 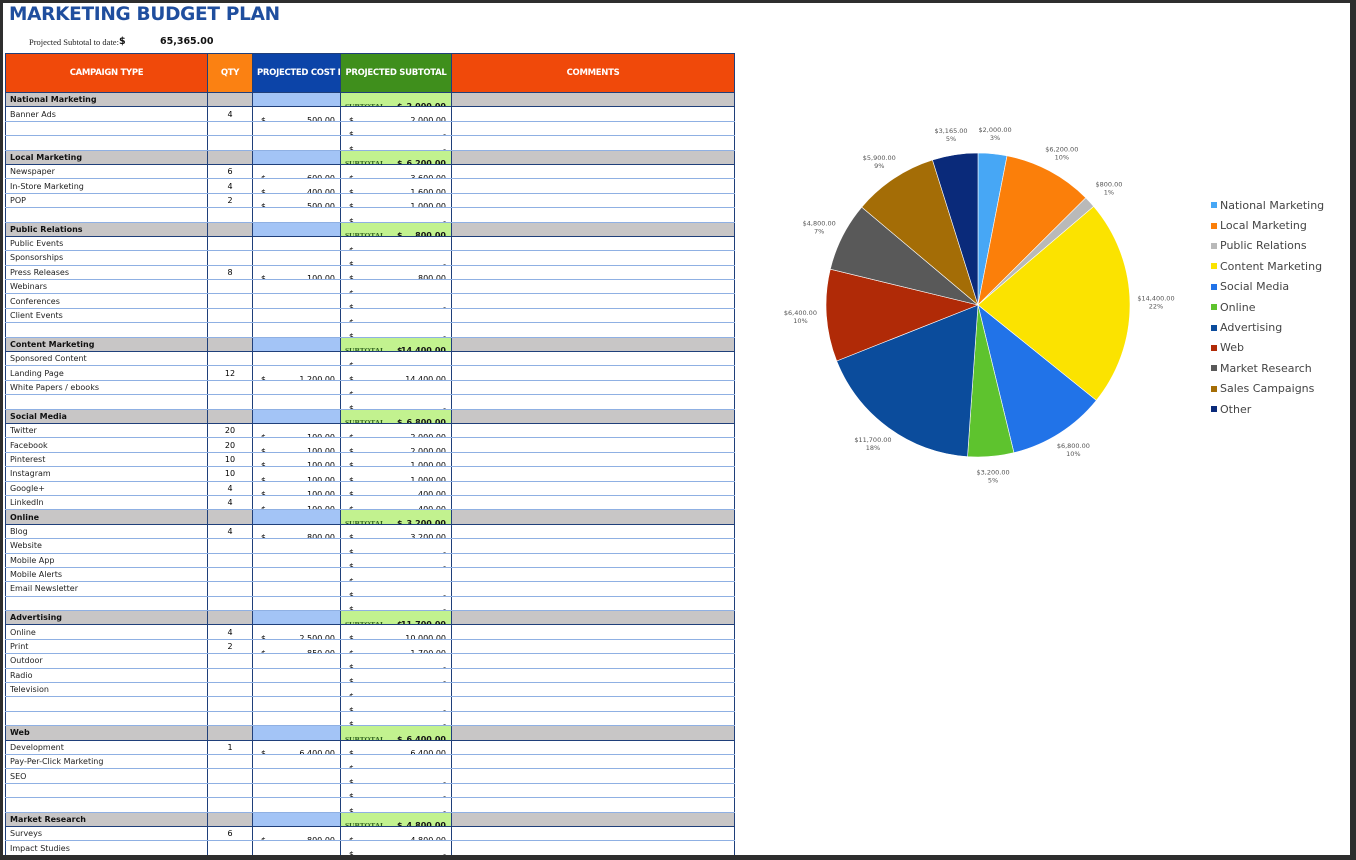 I want to click on item-name: Pay-Per-Click Marketing, so click(x=106, y=761).